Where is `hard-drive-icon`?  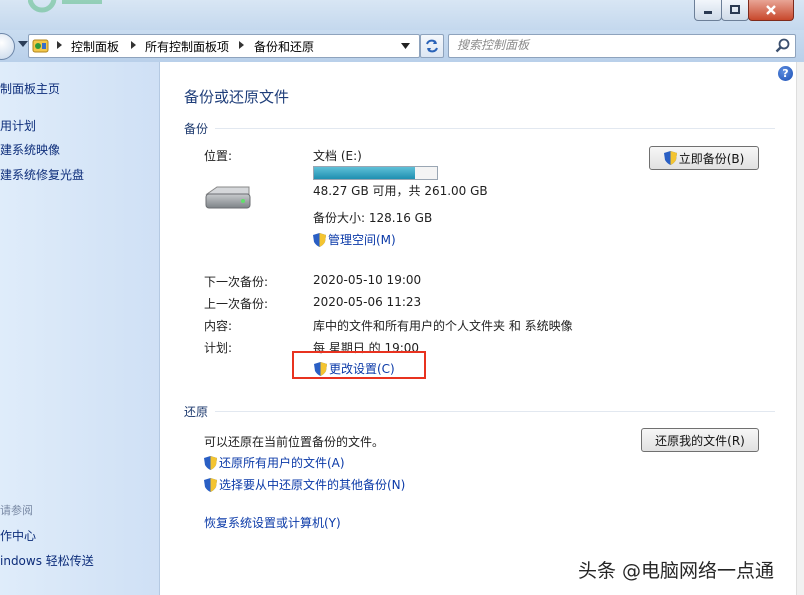
hard-drive-icon is located at coordinates (228, 197).